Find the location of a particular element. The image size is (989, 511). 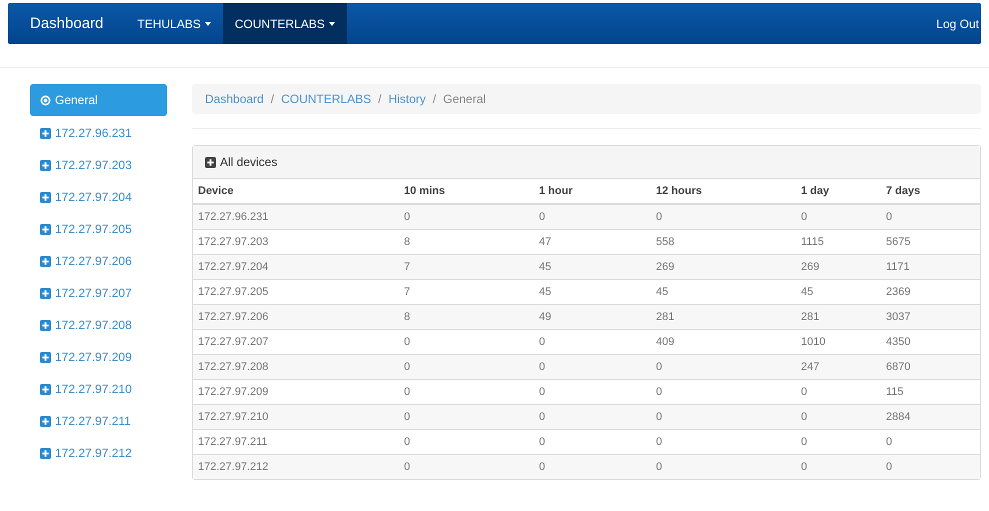

sidebar-item: General is located at coordinates (98, 100).